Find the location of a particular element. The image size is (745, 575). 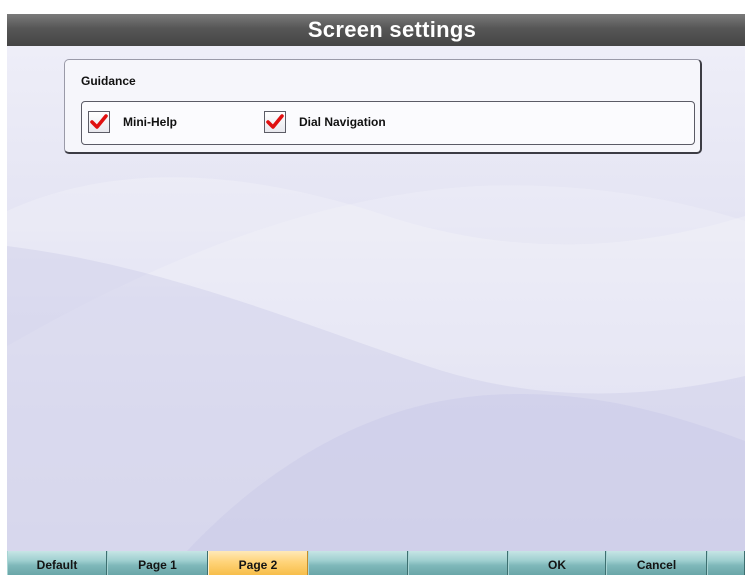

page-1-button: Page 1 is located at coordinates (157, 563).